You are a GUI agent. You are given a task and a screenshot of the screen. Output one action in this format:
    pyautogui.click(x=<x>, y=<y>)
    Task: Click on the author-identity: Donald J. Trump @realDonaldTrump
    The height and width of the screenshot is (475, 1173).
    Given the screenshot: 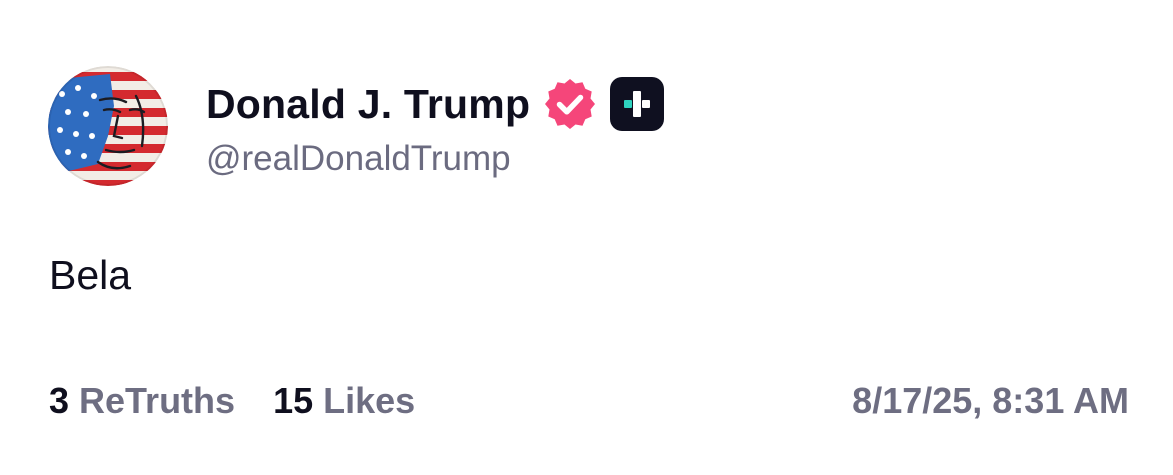 What is the action you would take?
    pyautogui.click(x=435, y=126)
    